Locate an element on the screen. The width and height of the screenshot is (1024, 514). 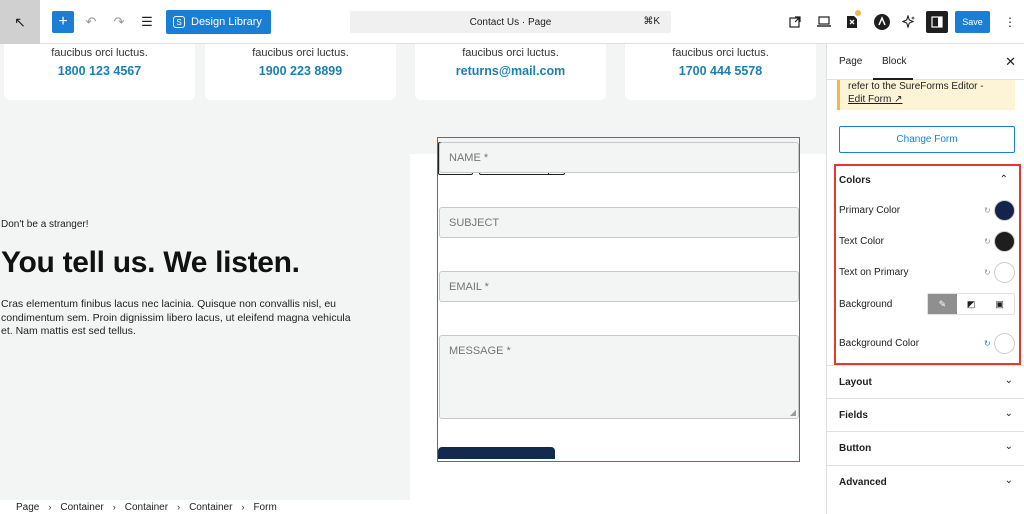
panel-label: Button is located at coordinates (855, 448).